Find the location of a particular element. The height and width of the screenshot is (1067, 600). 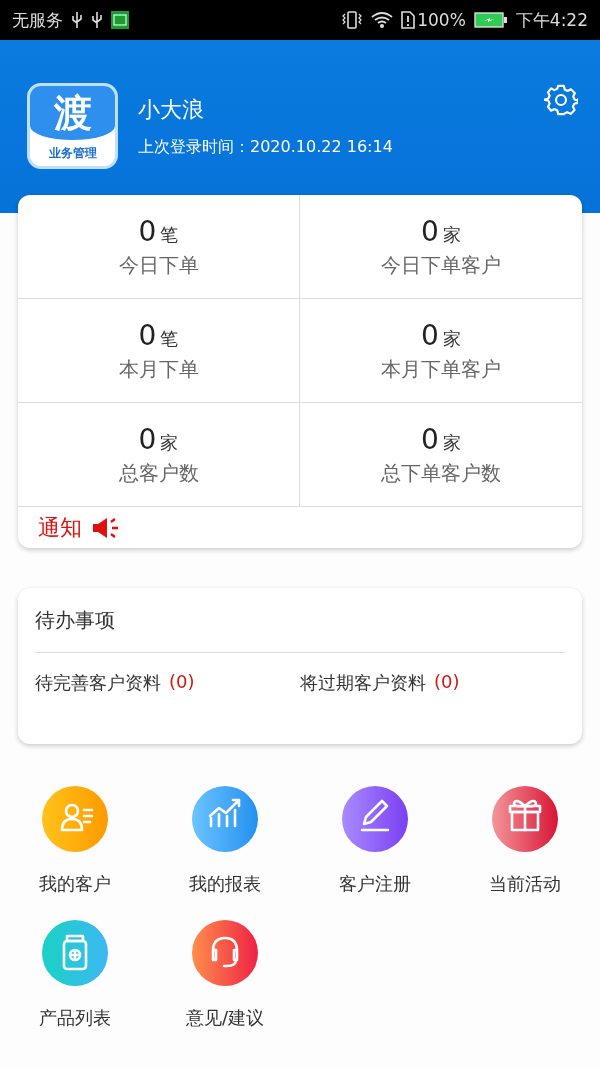

user-name: 小大浪 is located at coordinates (171, 110).